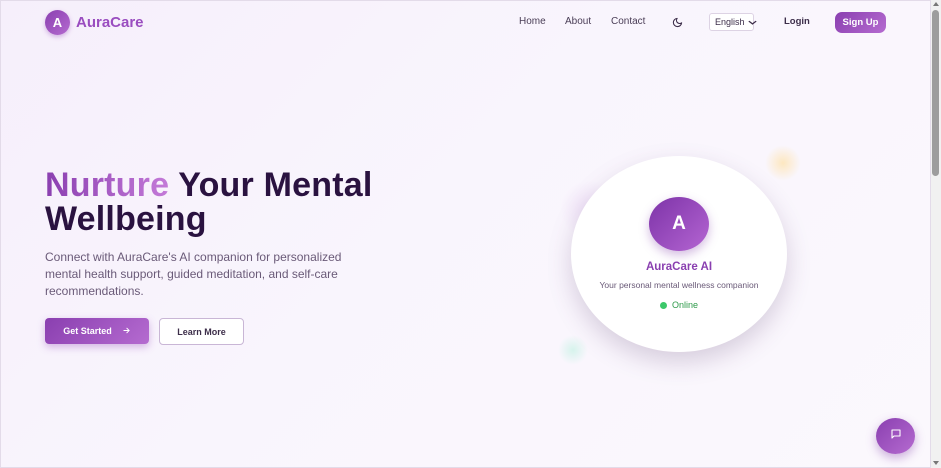 This screenshot has height=468, width=941. What do you see at coordinates (87, 331) in the screenshot?
I see `get-started-label: Get Started` at bounding box center [87, 331].